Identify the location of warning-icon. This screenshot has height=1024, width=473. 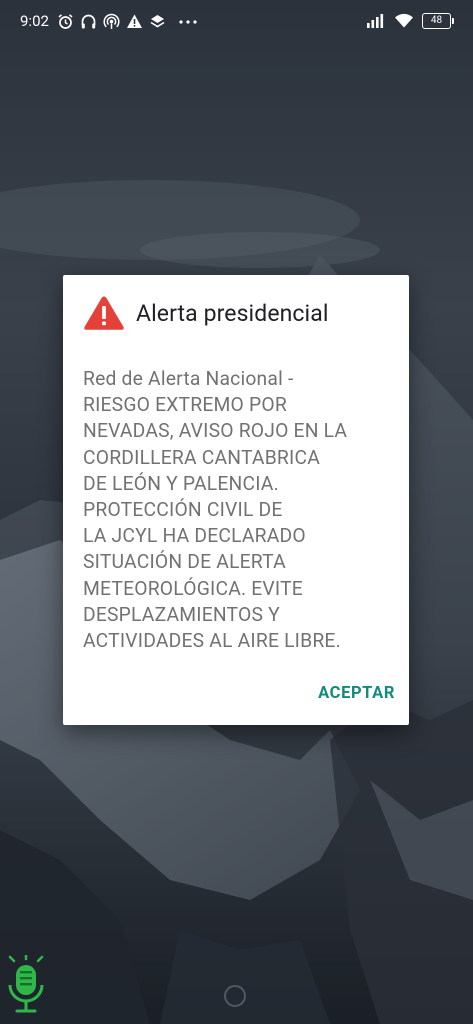
(134, 21).